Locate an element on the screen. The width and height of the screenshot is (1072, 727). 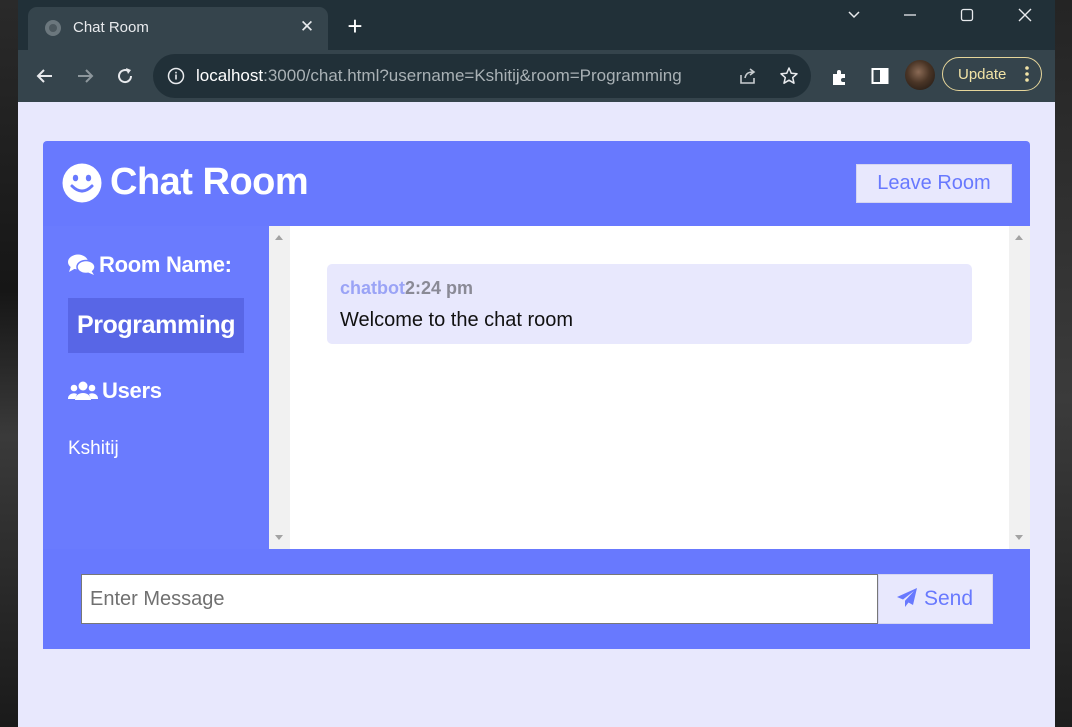
desktop-background-right is located at coordinates (1063, 363).